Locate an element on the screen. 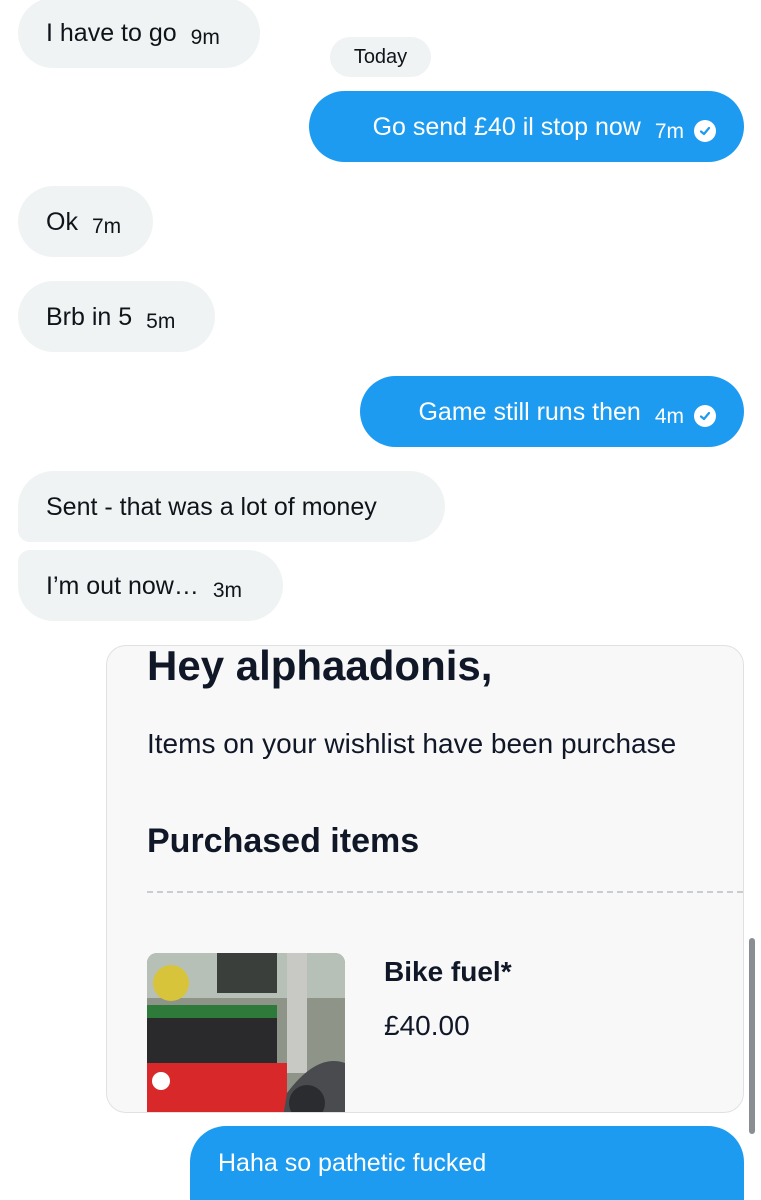  item-name: Bike fuel* is located at coordinates (448, 971).